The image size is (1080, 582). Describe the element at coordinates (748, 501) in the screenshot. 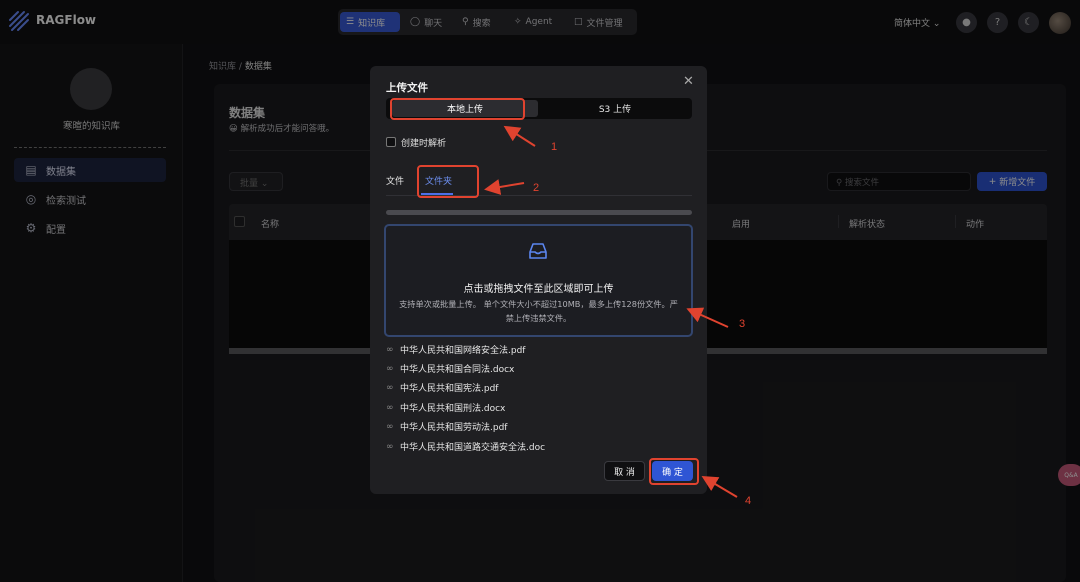

I see `annotation-number-4: 4` at that location.